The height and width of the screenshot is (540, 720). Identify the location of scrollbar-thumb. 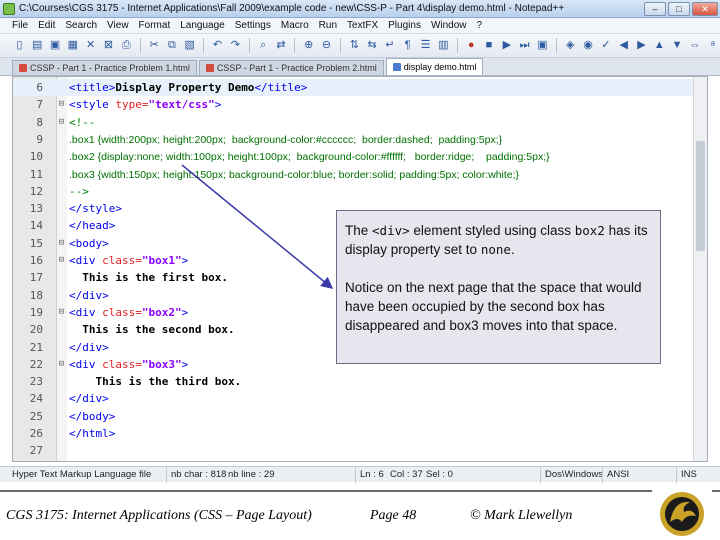
(700, 196).